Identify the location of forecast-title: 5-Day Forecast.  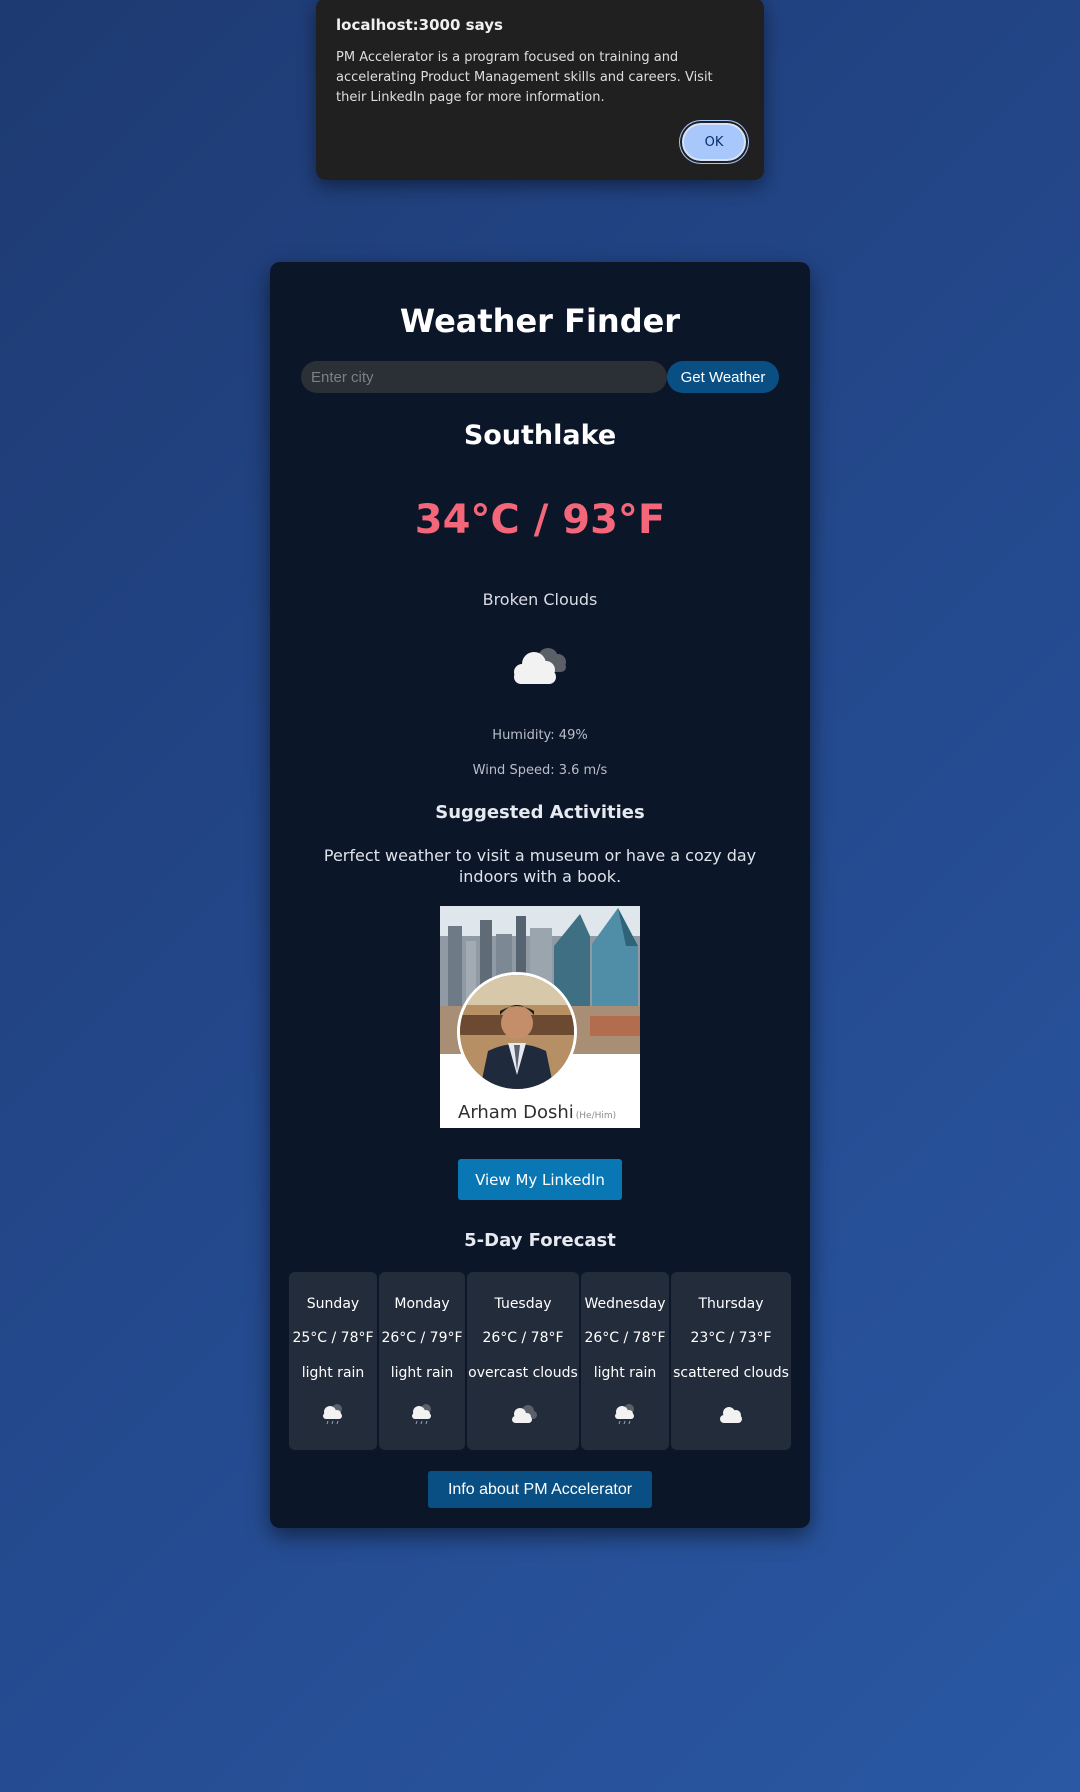
(540, 1240).